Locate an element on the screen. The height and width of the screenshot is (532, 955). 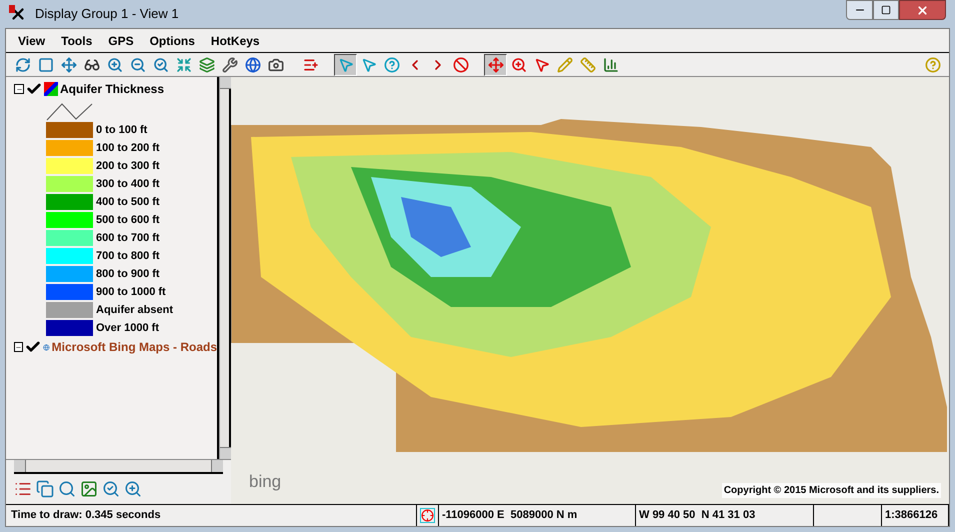
wrench-icon is located at coordinates (230, 64).